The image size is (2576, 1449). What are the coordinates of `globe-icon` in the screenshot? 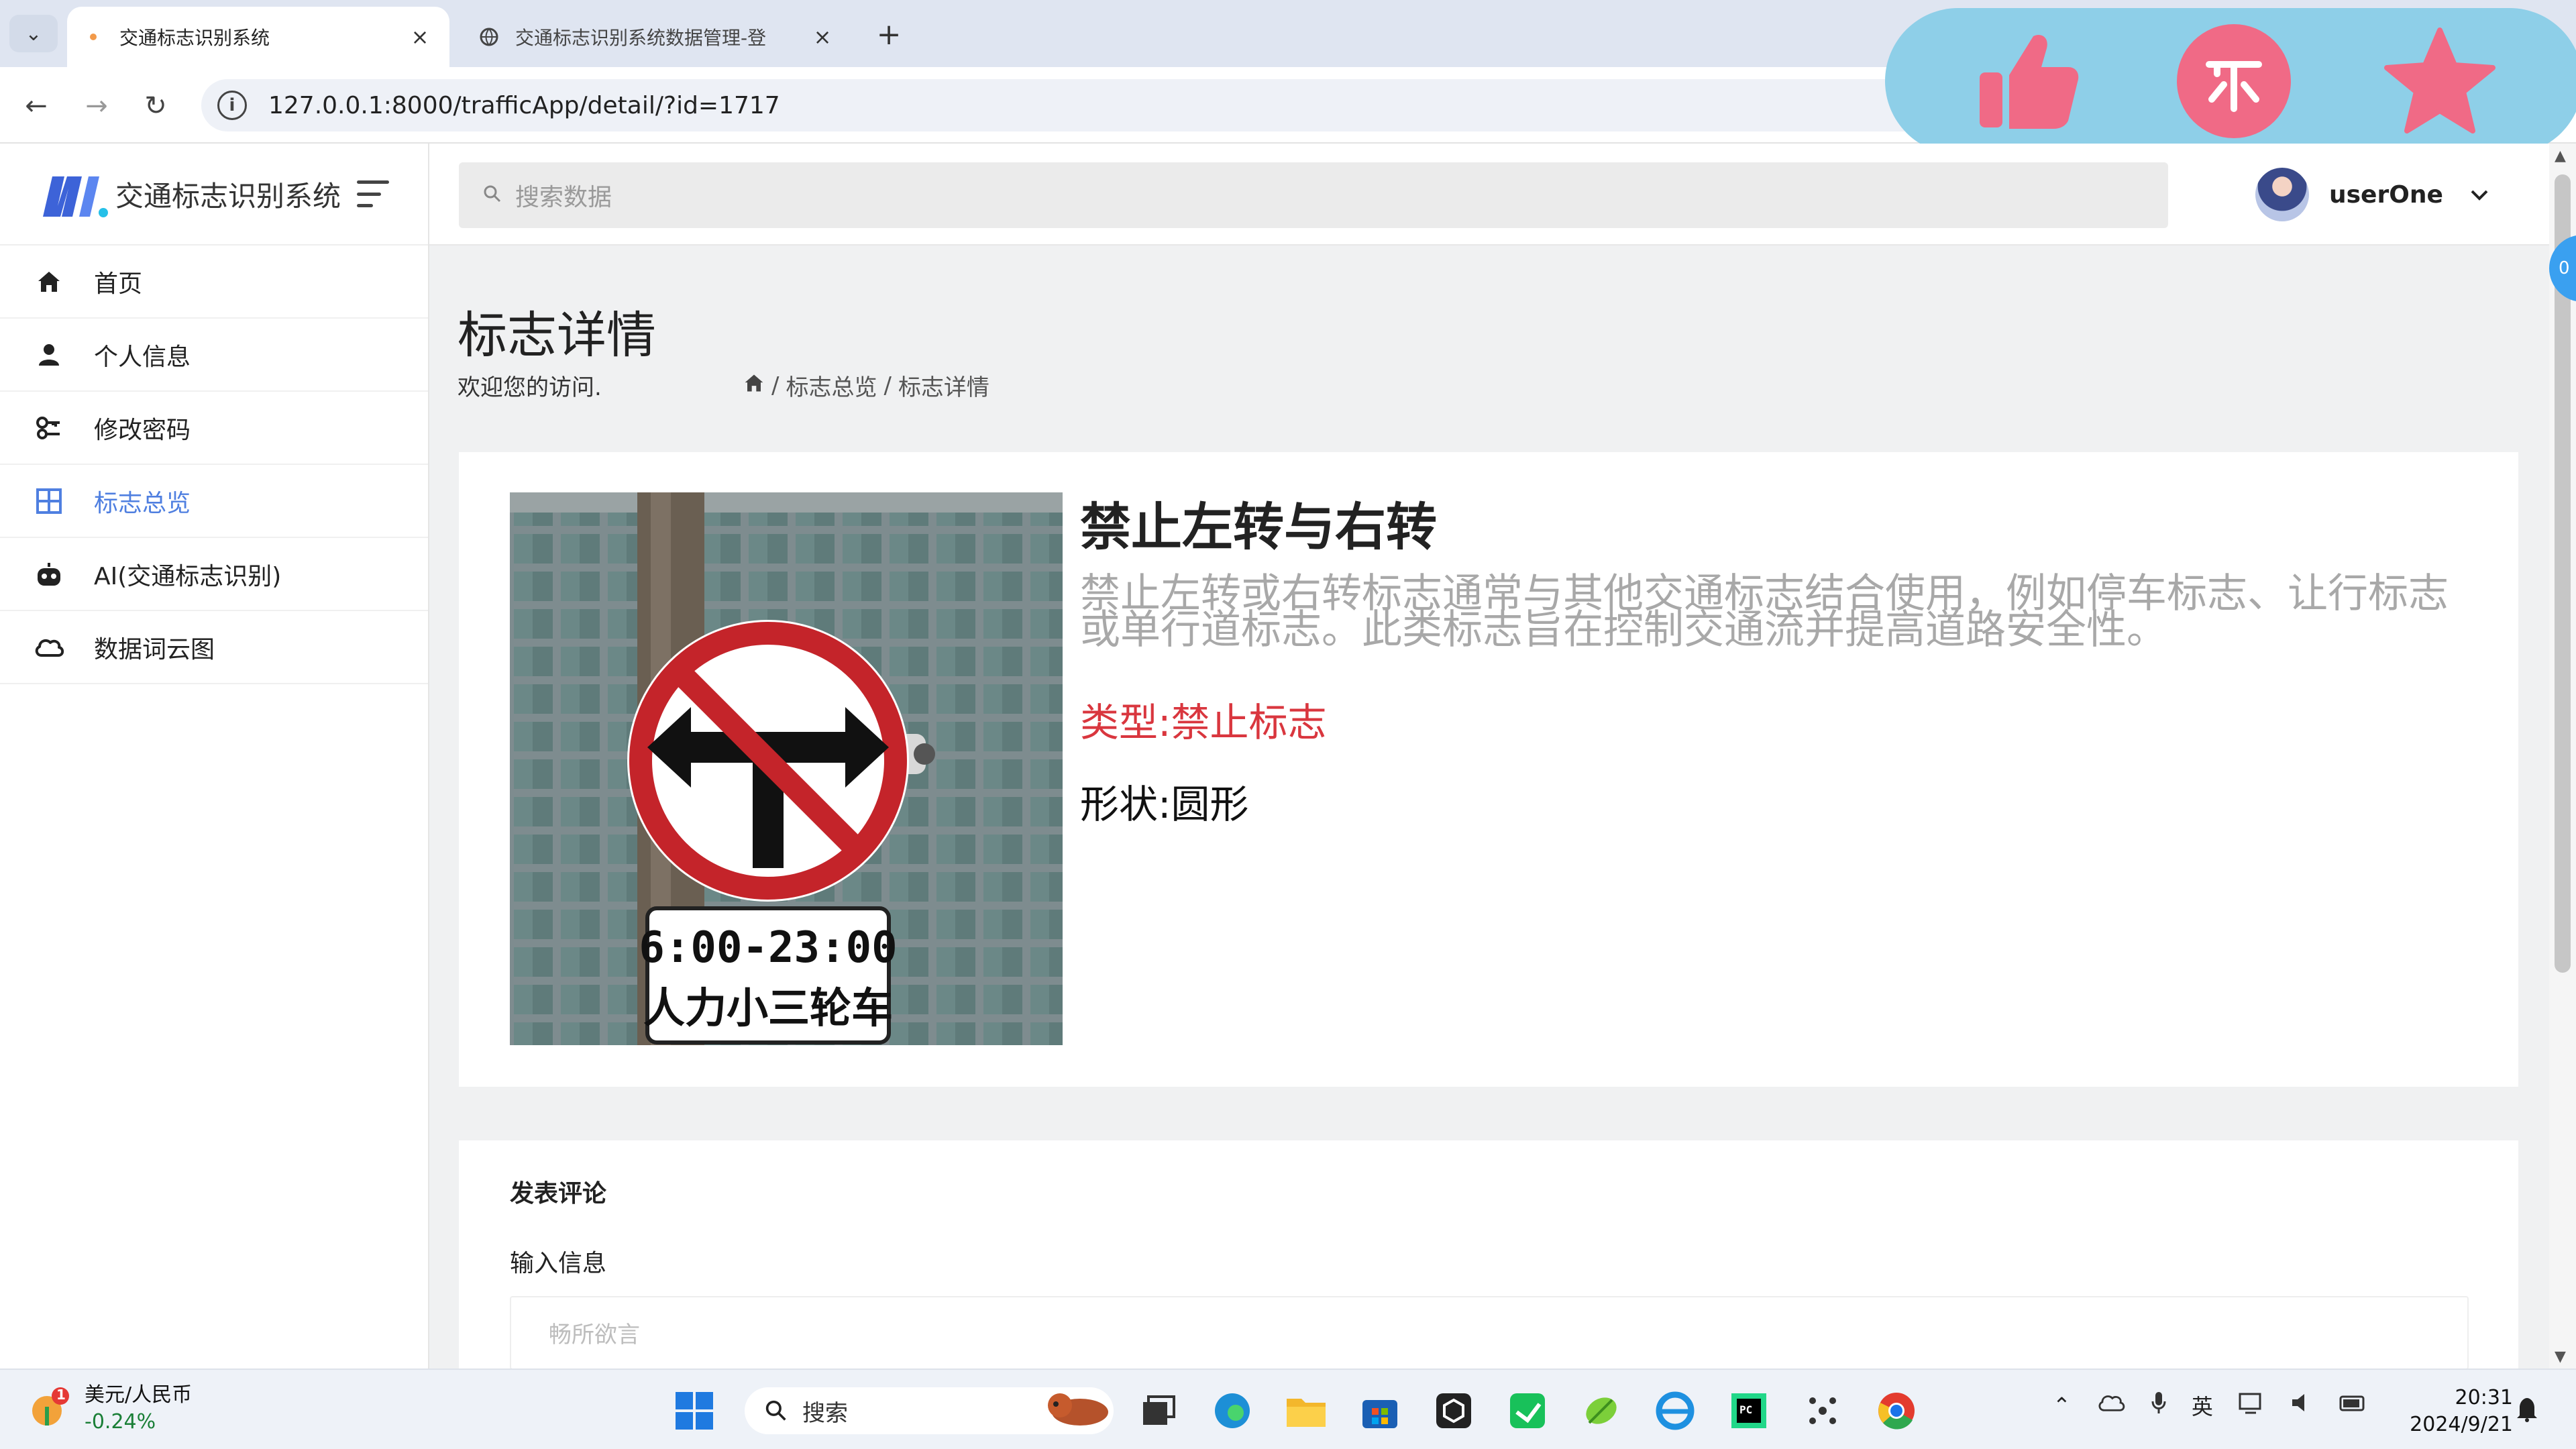 It's located at (489, 37).